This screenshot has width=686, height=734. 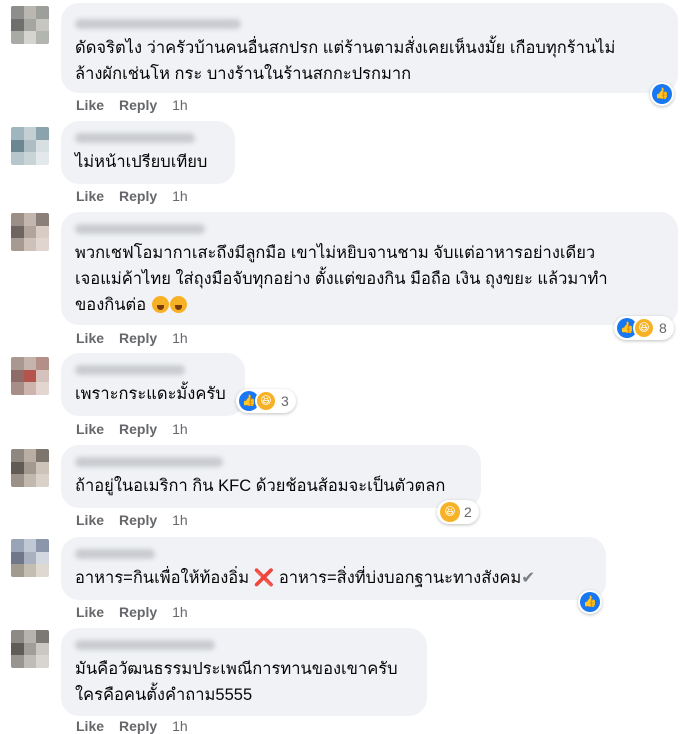 I want to click on reaction-count: 2, so click(x=468, y=512).